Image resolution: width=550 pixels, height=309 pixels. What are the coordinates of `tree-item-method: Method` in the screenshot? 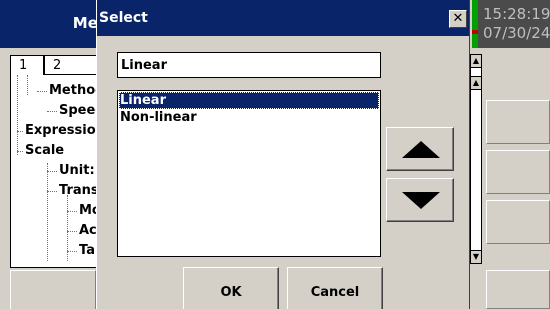 It's located at (74, 90).